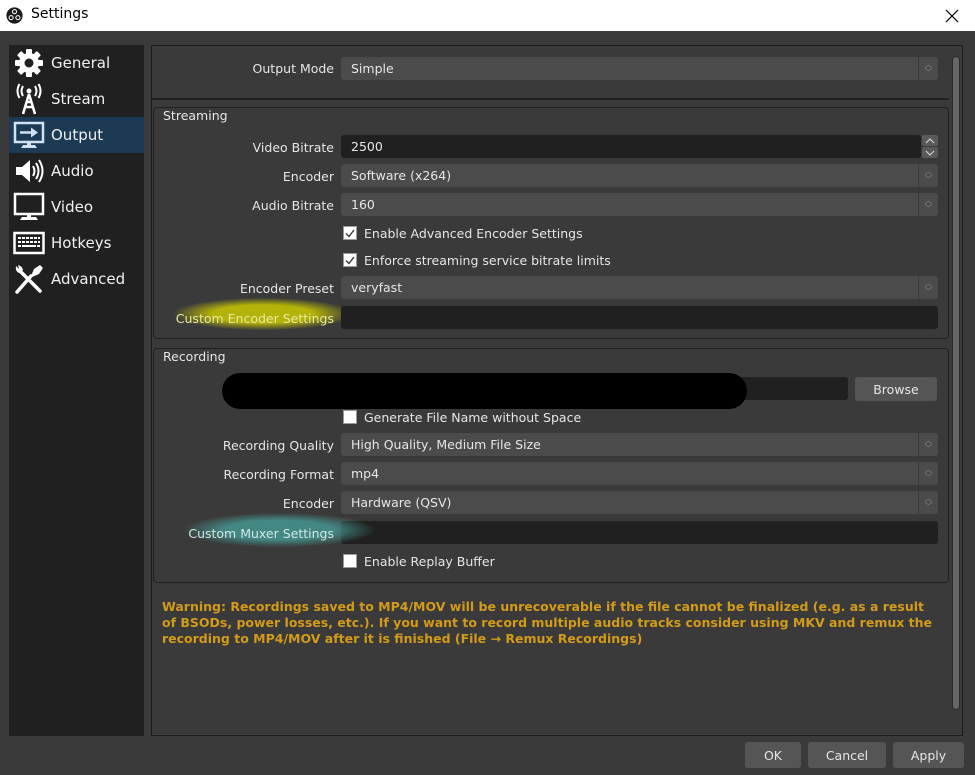 The width and height of the screenshot is (975, 775). I want to click on sidebar-item-label: Advanced, so click(88, 279).